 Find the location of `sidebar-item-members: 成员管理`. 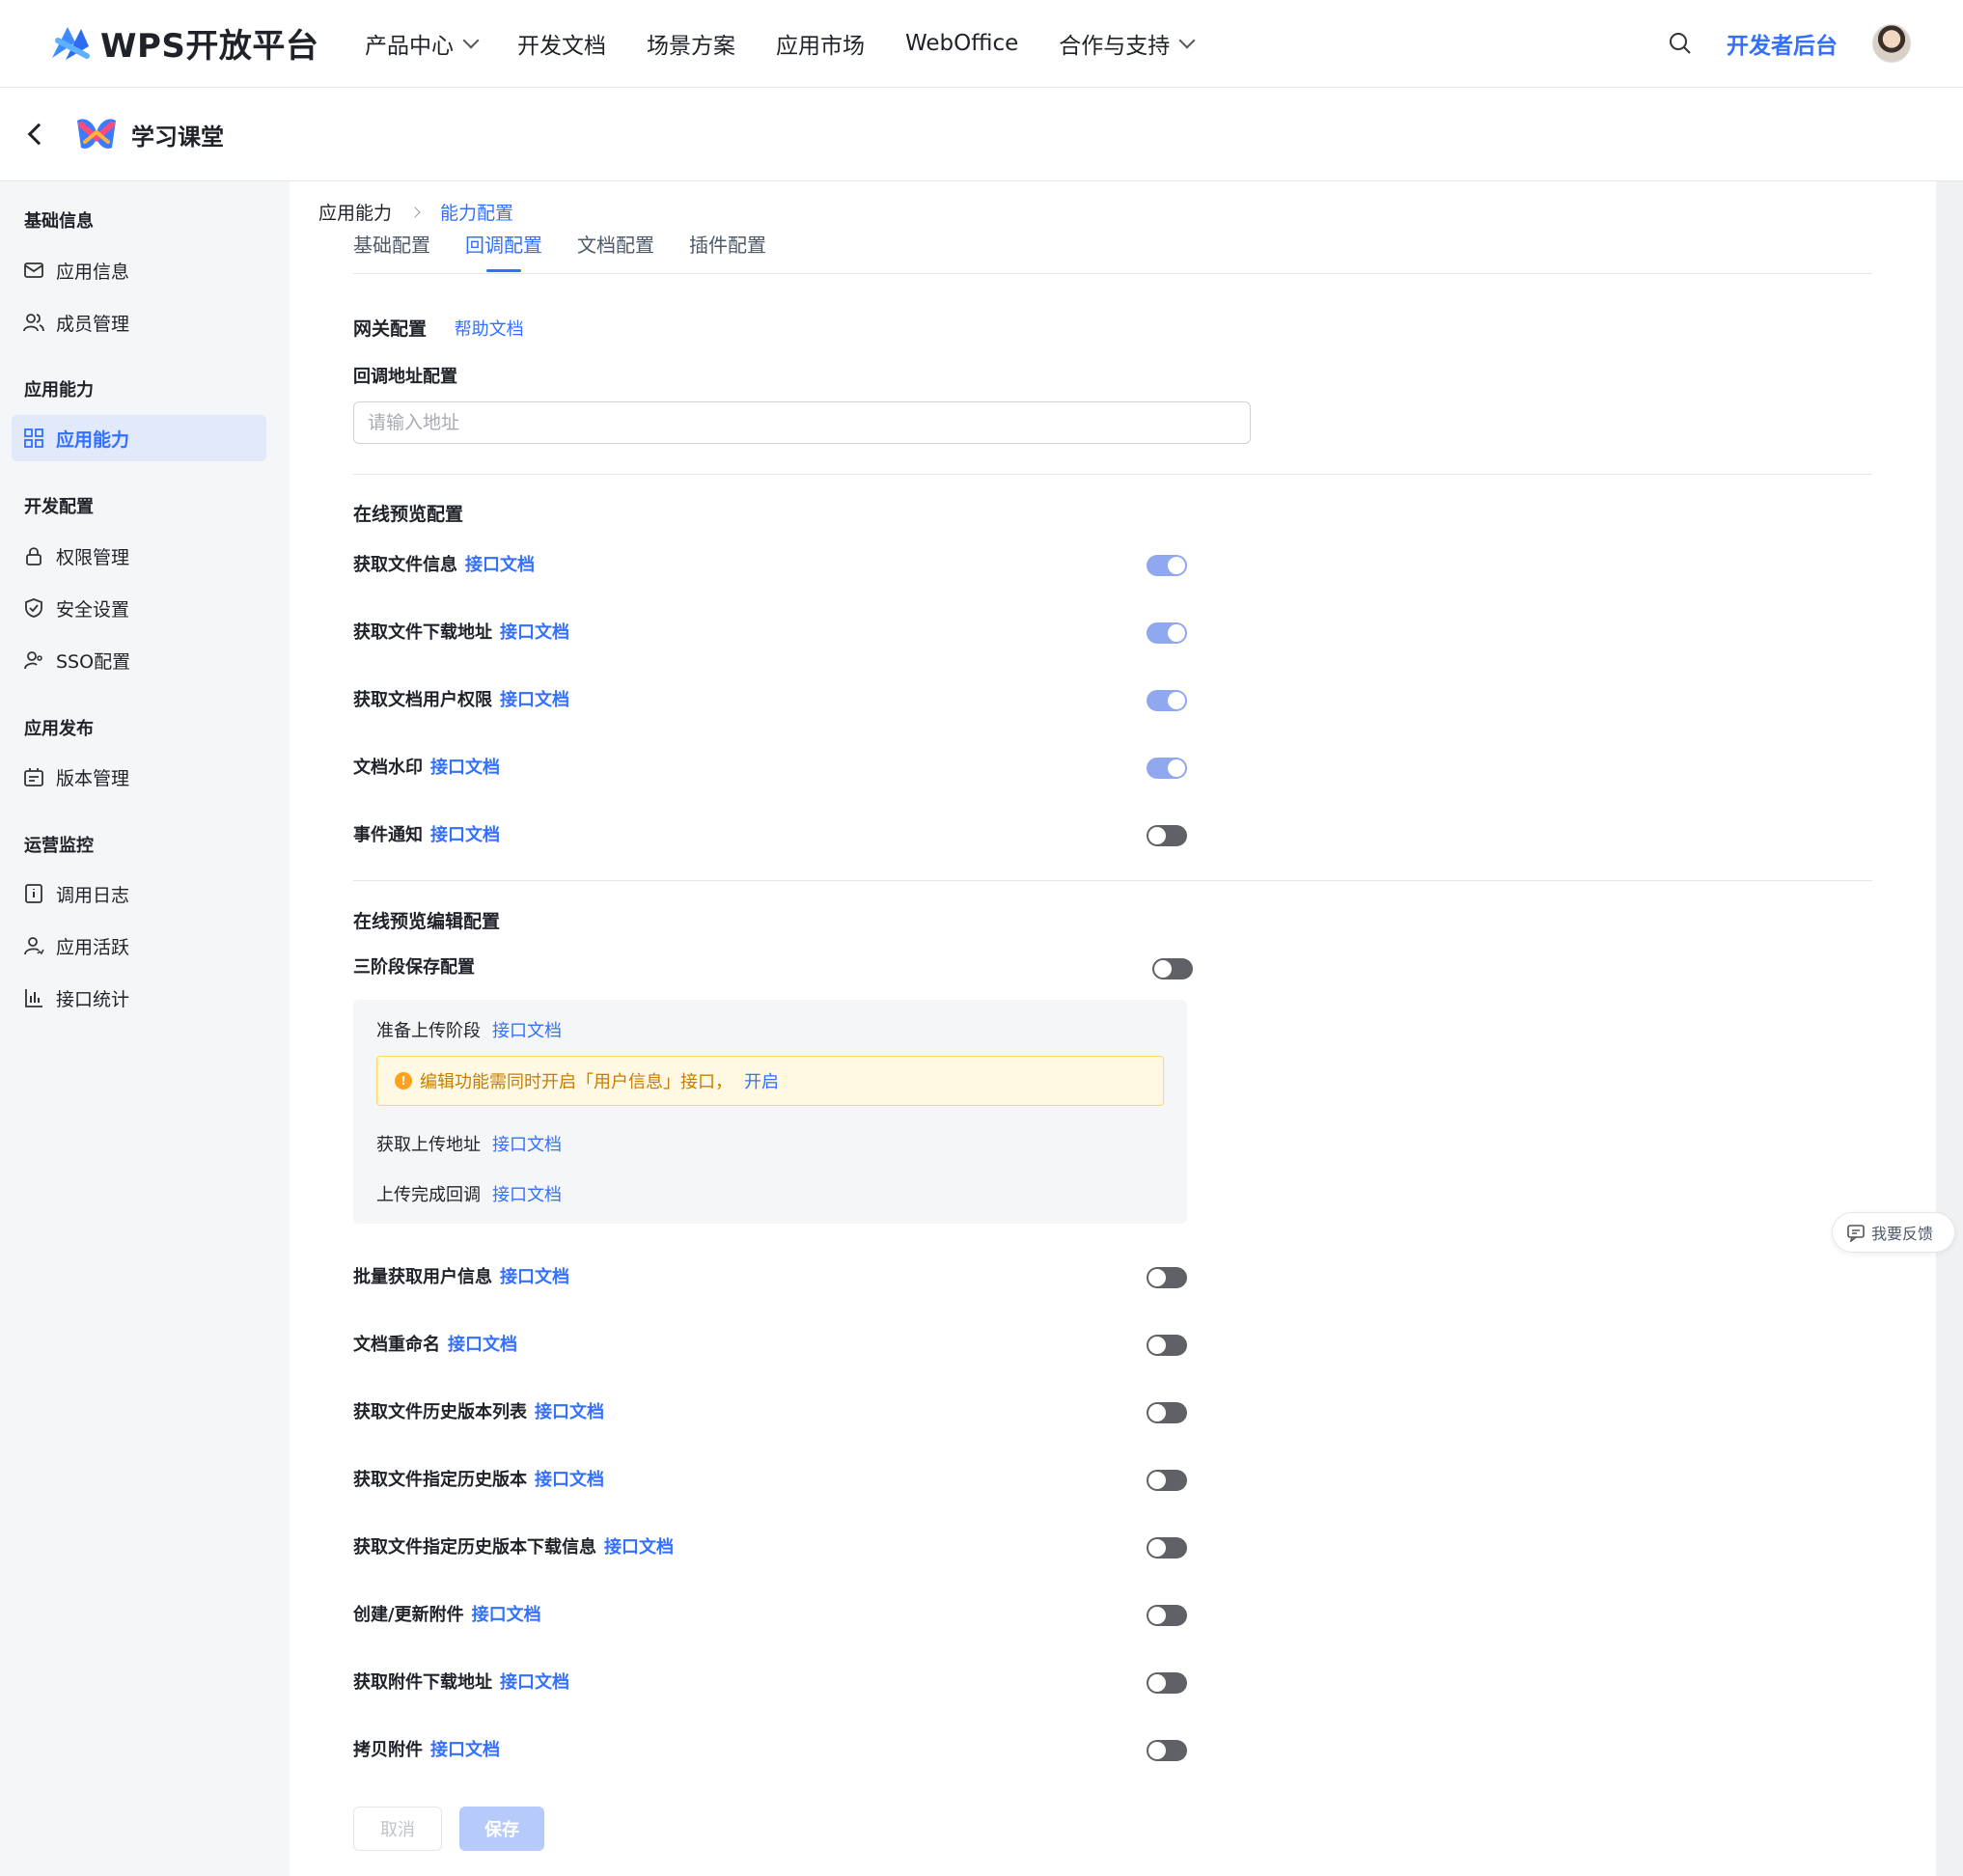

sidebar-item-members: 成员管理 is located at coordinates (139, 322).